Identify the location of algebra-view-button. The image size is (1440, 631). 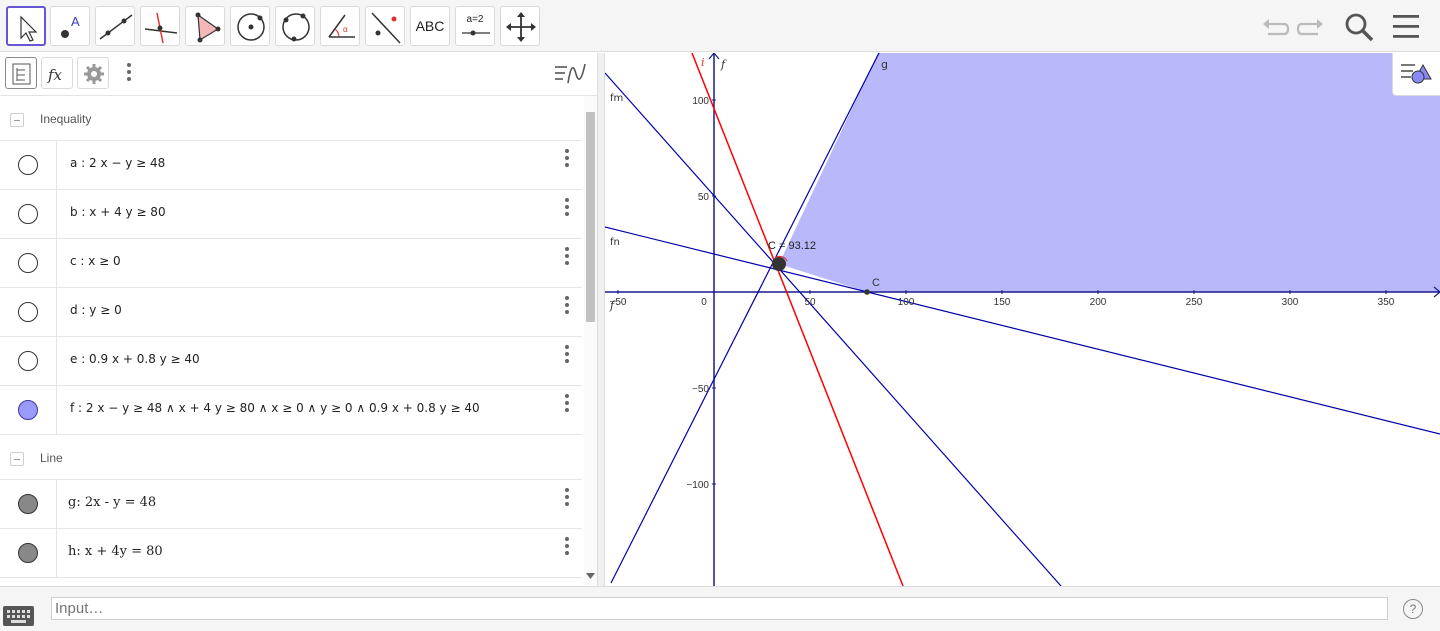
(21, 73).